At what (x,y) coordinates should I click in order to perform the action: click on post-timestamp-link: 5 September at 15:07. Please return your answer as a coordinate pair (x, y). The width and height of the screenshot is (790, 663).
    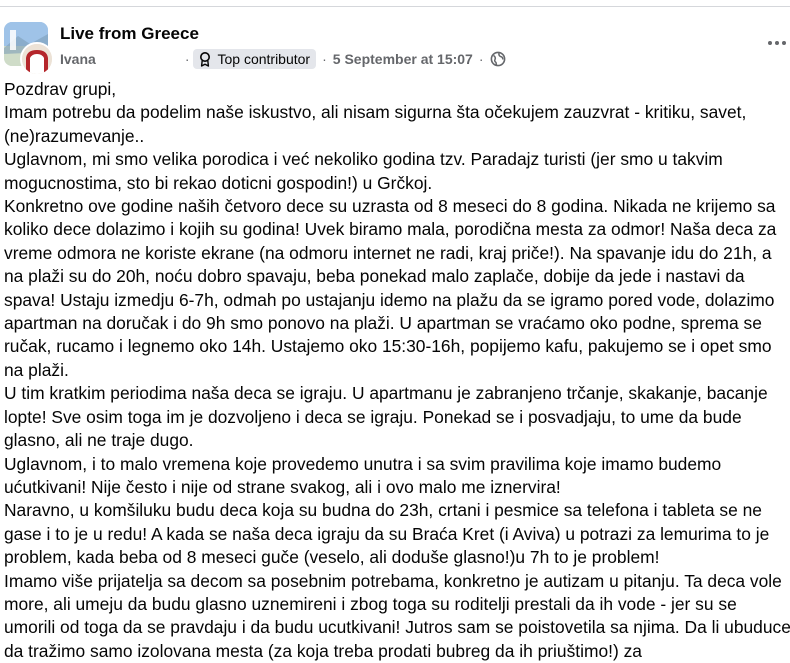
    Looking at the image, I should click on (403, 59).